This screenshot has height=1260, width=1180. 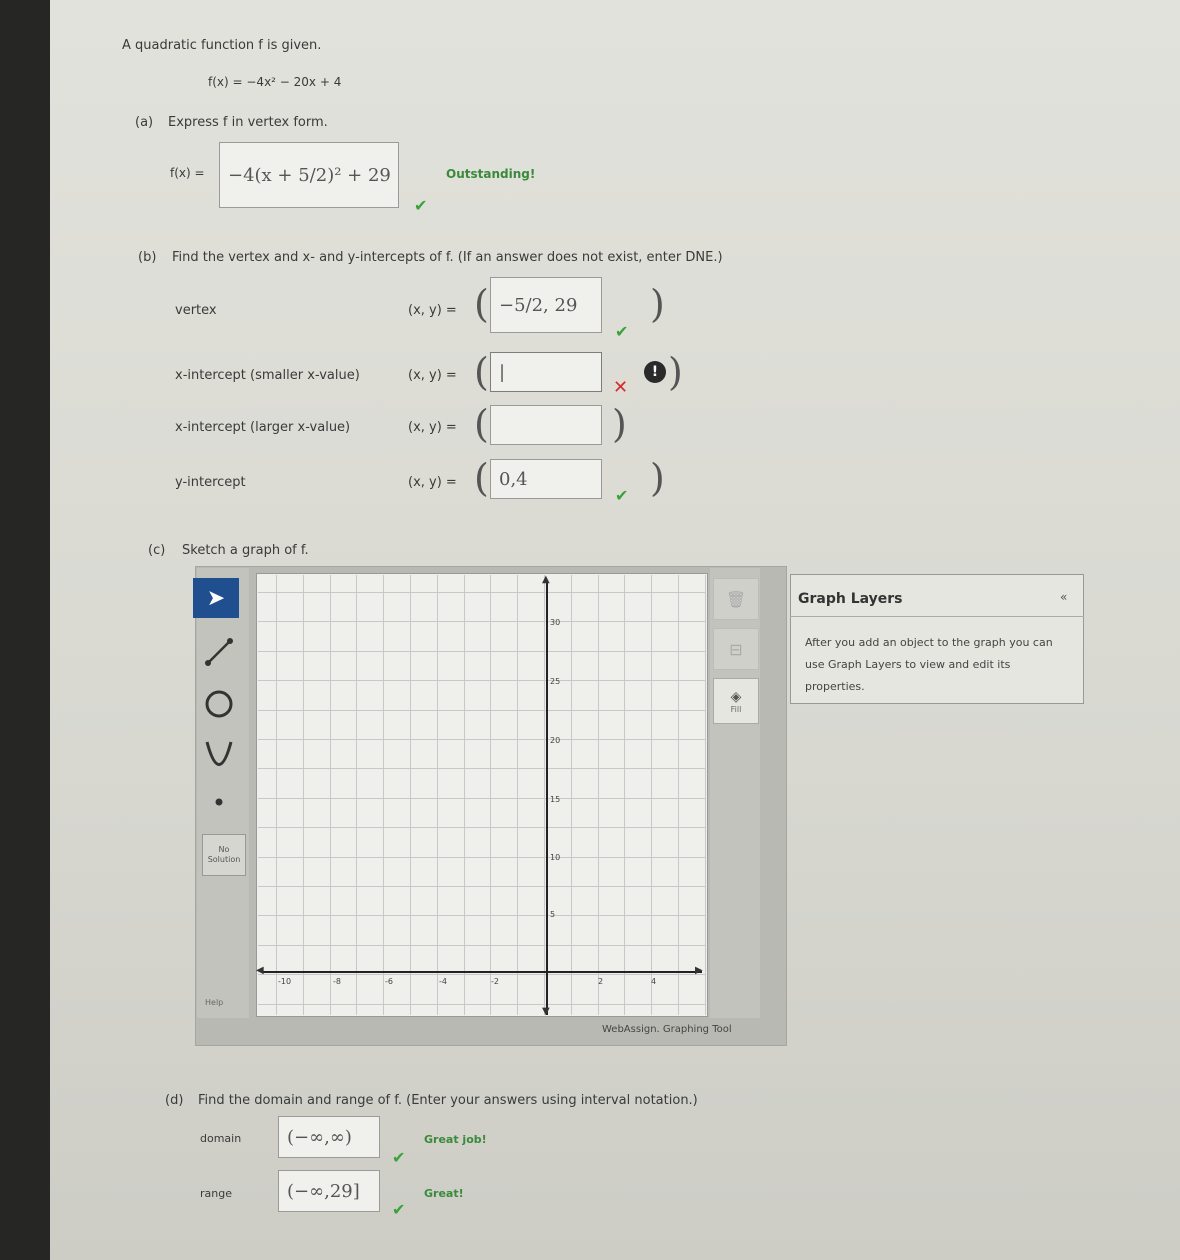 What do you see at coordinates (260, 970) in the screenshot?
I see `x-axis-left-arrow-icon: ◀` at bounding box center [260, 970].